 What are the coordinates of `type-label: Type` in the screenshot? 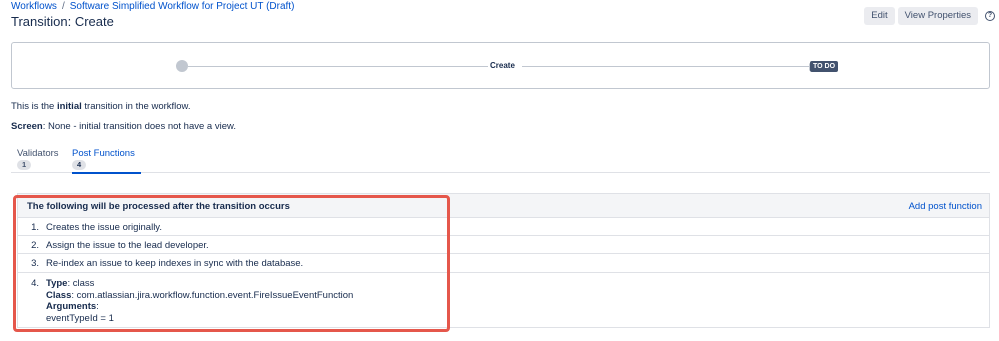 It's located at (57, 283).